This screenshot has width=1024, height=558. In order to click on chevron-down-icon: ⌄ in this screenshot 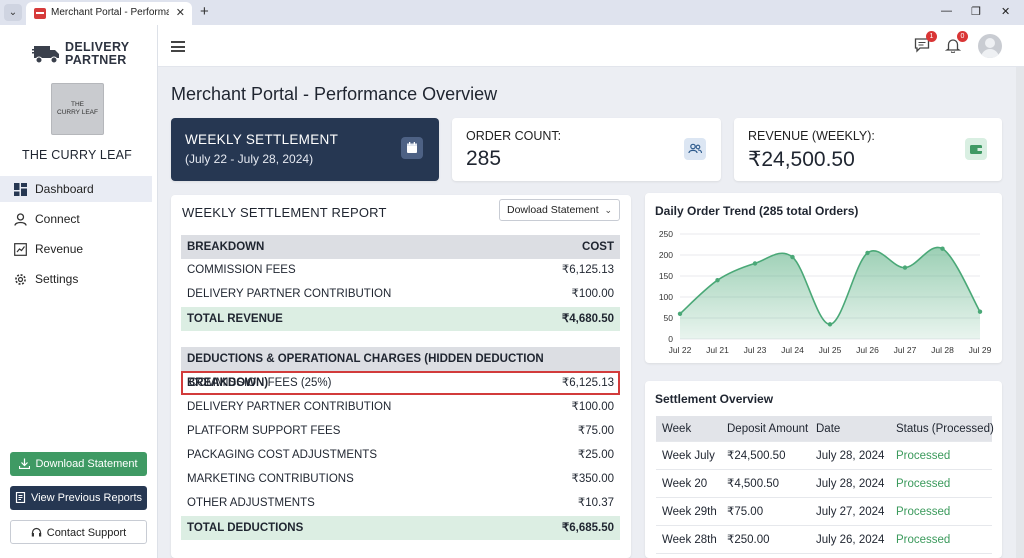, I will do `click(608, 210)`.